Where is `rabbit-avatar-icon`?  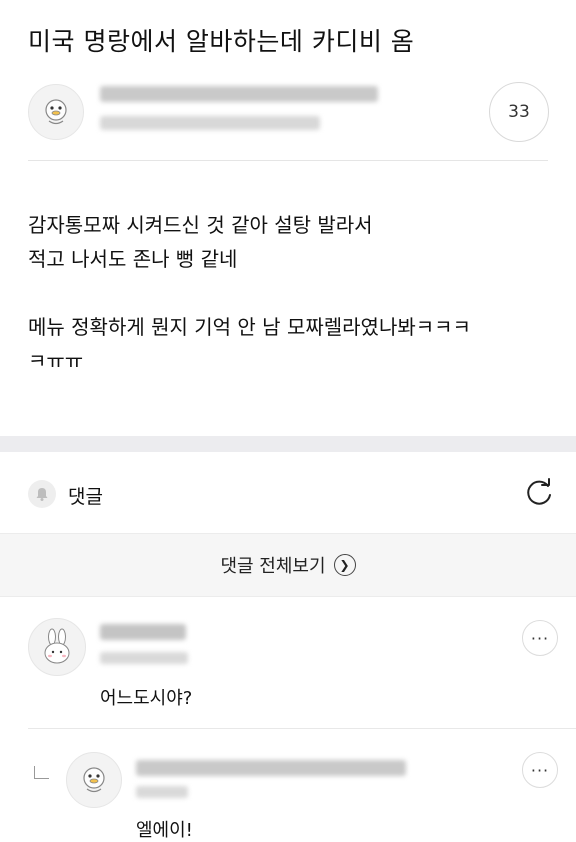 rabbit-avatar-icon is located at coordinates (57, 646).